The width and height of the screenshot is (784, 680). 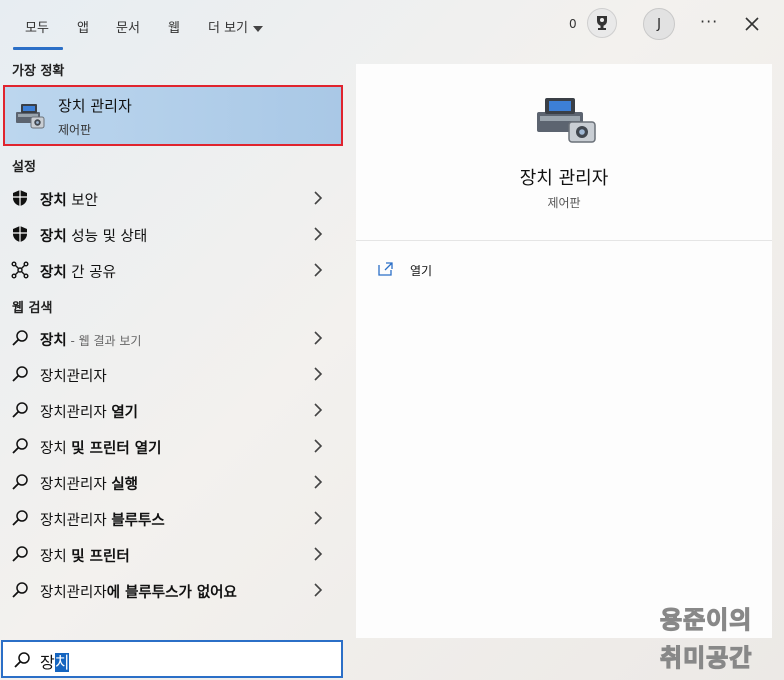 What do you see at coordinates (20, 270) in the screenshot?
I see `share-network-icon` at bounding box center [20, 270].